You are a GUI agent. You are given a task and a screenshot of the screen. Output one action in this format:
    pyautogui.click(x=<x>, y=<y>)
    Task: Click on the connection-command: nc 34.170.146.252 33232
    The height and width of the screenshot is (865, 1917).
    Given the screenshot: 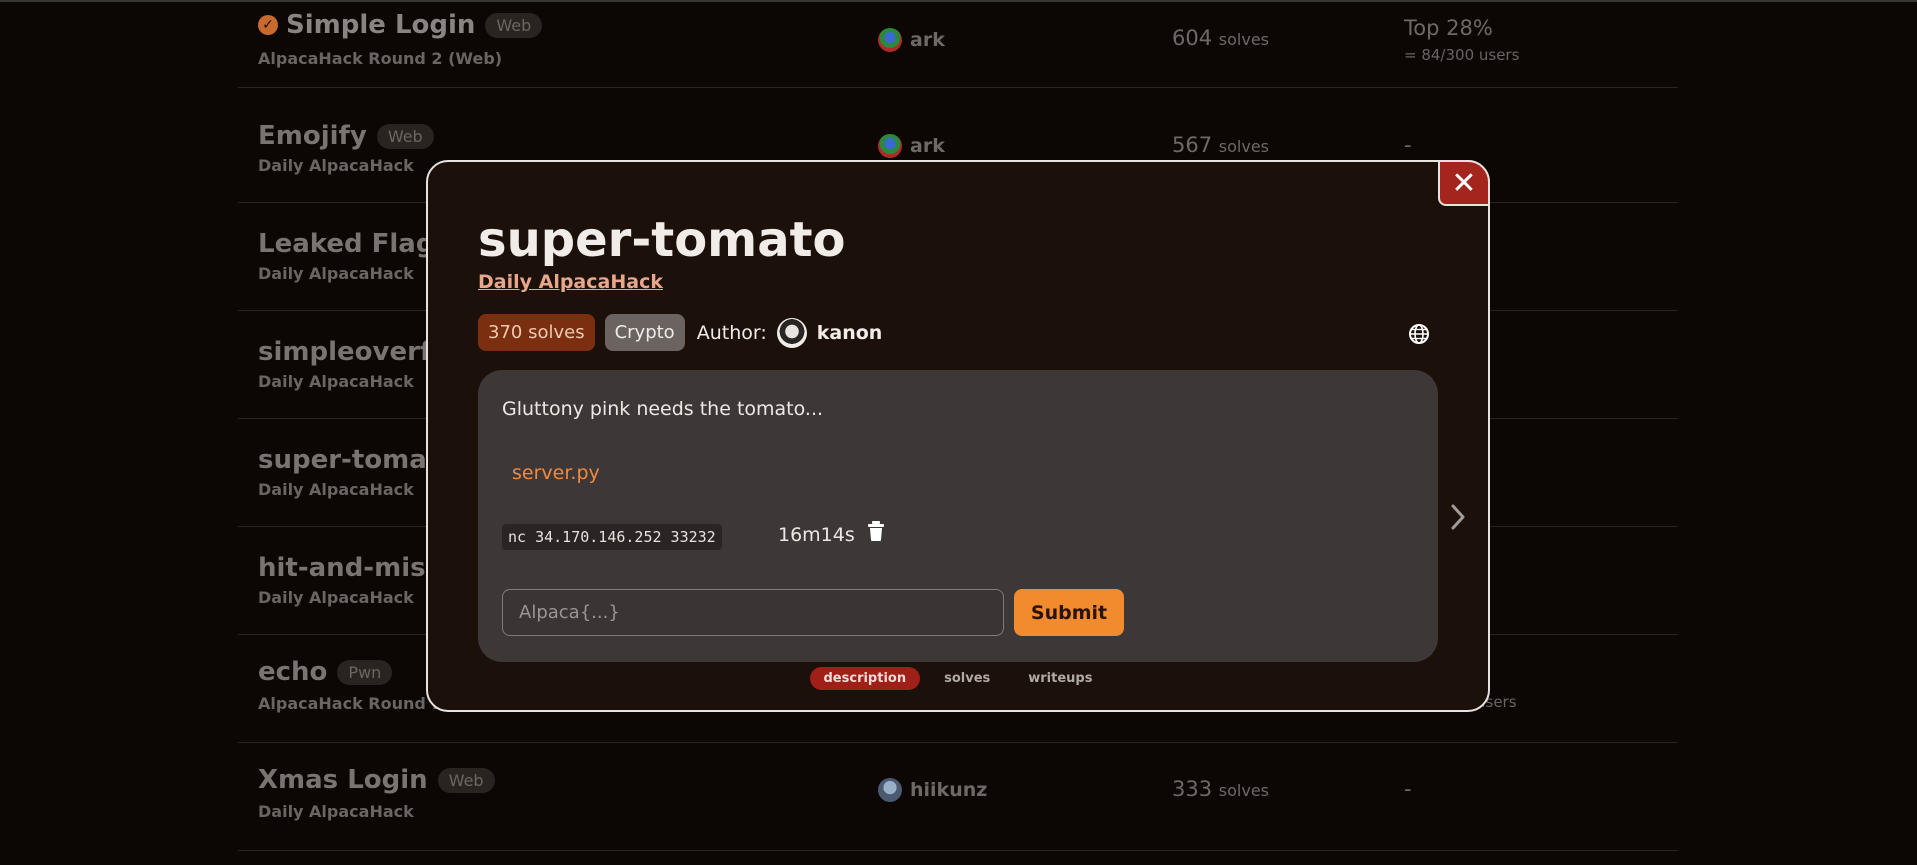 What is the action you would take?
    pyautogui.click(x=612, y=537)
    